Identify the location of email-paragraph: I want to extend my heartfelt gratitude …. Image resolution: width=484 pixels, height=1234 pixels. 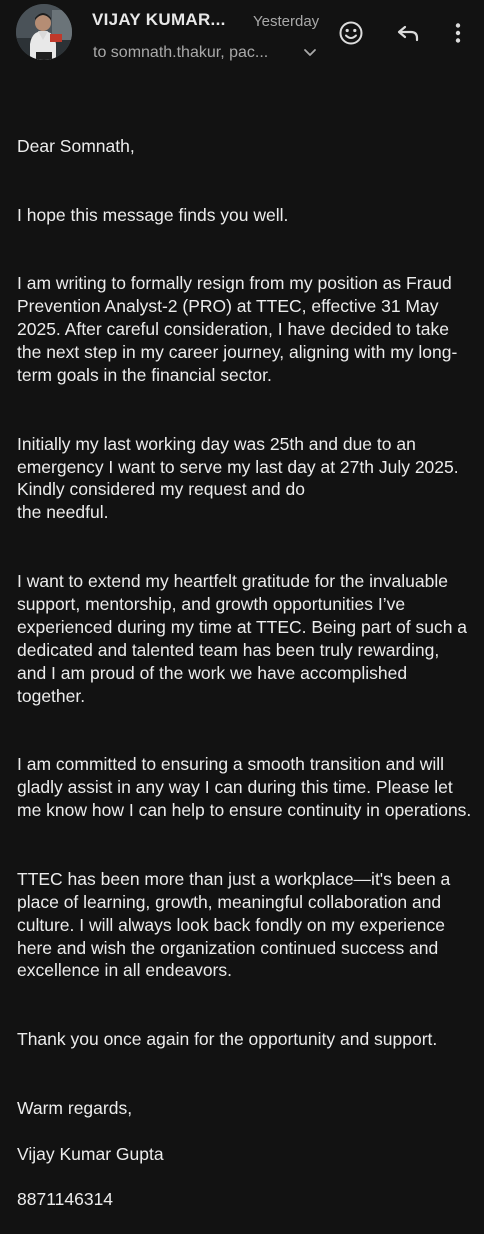
(242, 638).